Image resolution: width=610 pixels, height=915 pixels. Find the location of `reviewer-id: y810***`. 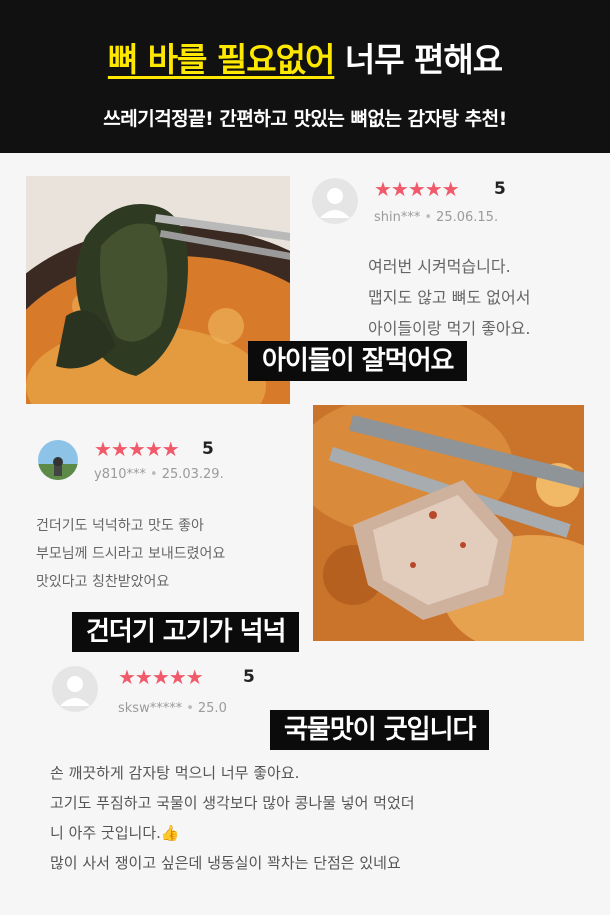

reviewer-id: y810*** is located at coordinates (120, 474).